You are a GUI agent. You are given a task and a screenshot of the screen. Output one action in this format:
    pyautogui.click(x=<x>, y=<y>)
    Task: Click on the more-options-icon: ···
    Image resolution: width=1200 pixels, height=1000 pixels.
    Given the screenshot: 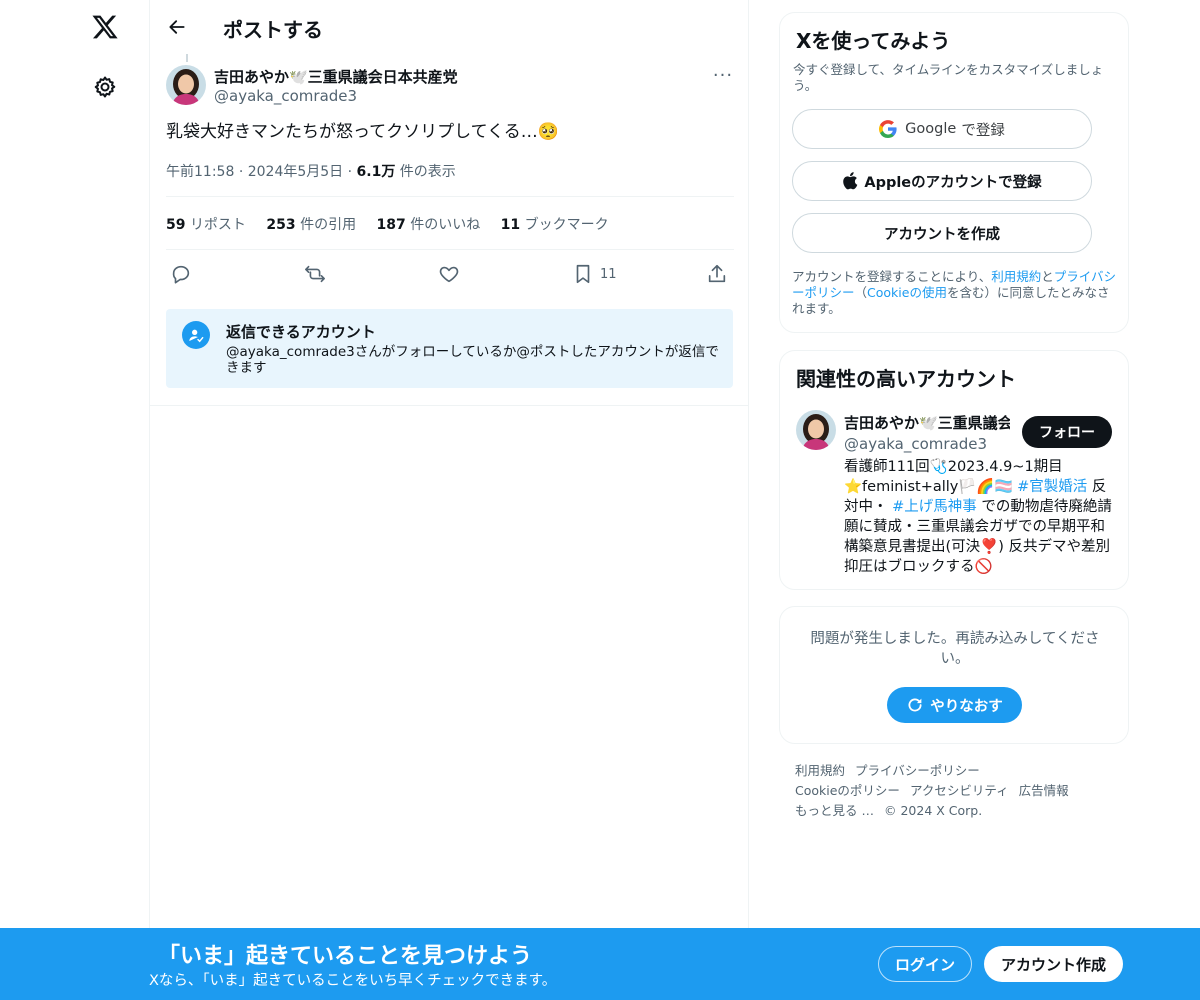 What is the action you would take?
    pyautogui.click(x=723, y=75)
    